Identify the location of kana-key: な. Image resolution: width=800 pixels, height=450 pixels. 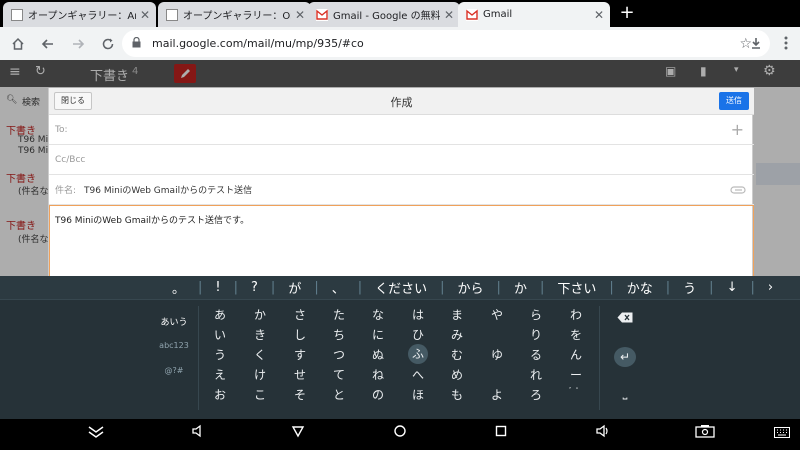
(378, 314).